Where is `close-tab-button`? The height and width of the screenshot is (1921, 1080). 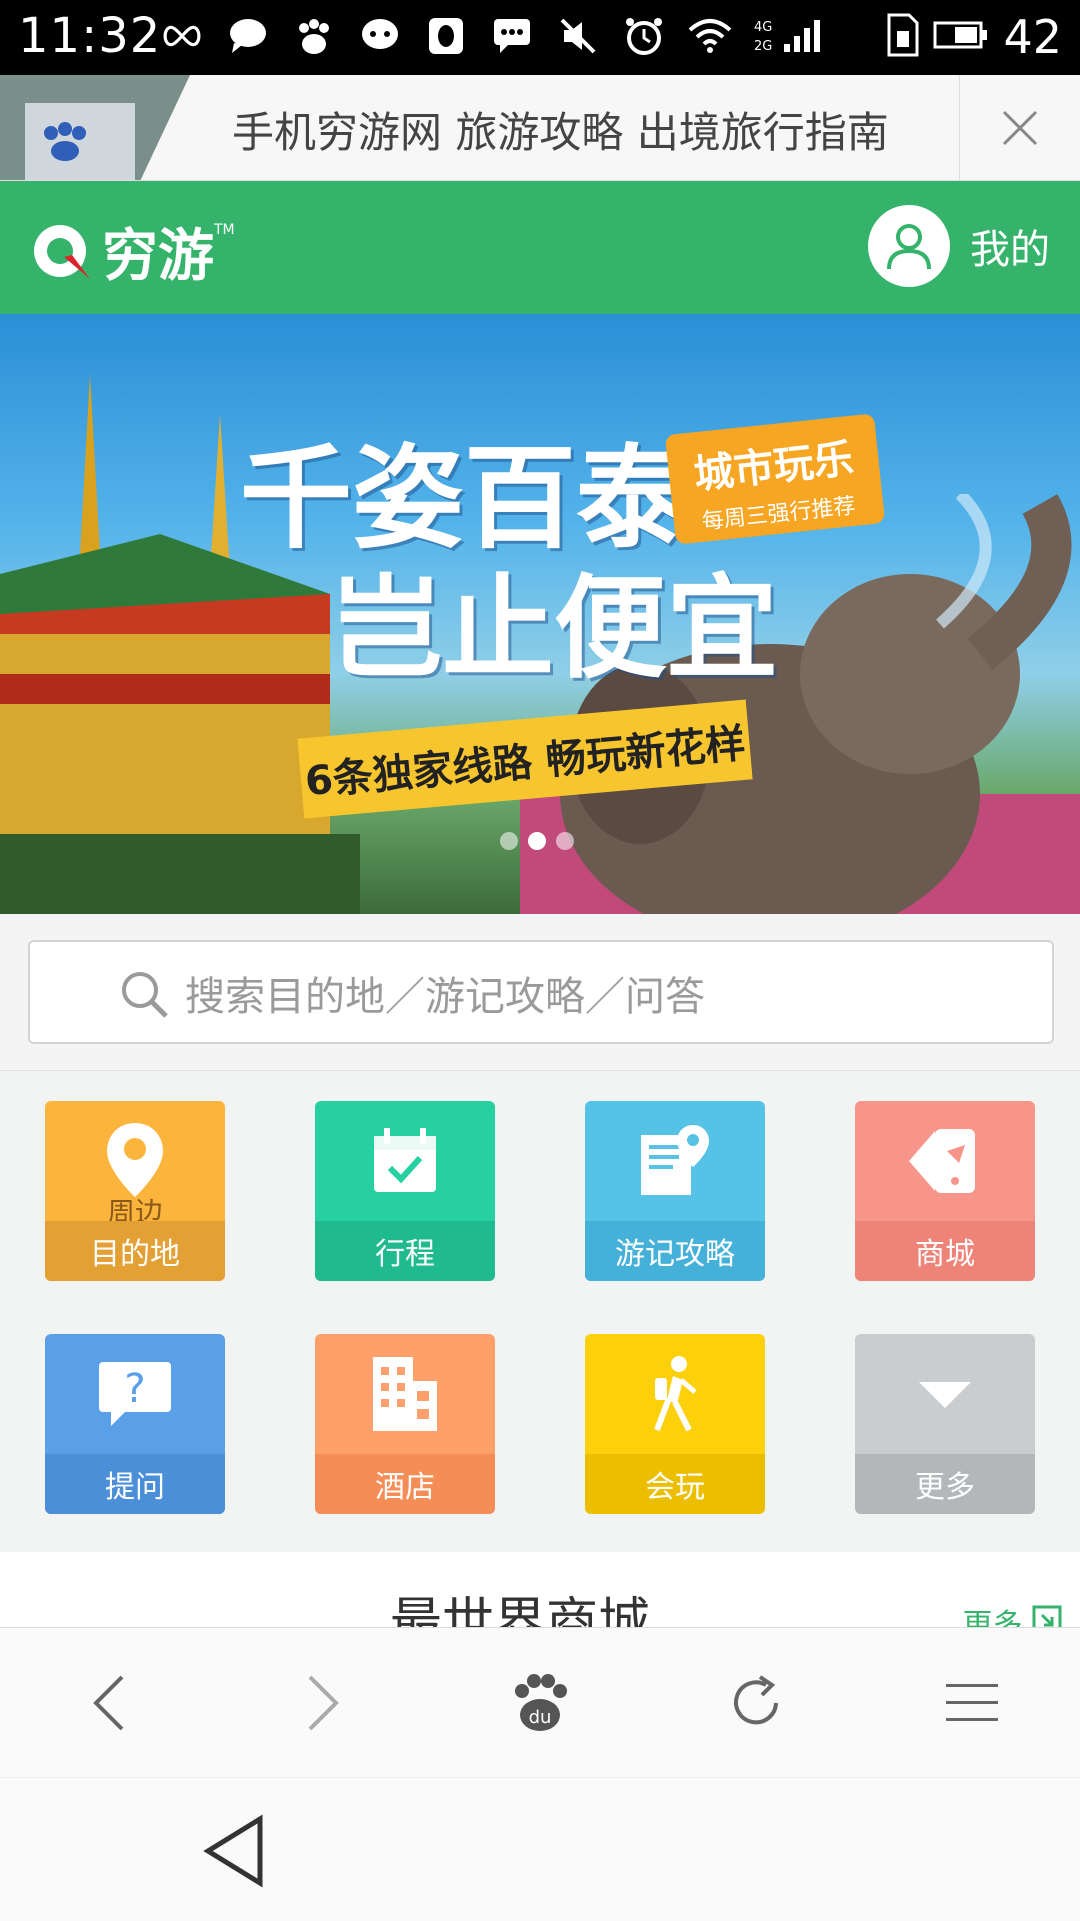 close-tab-button is located at coordinates (1019, 127).